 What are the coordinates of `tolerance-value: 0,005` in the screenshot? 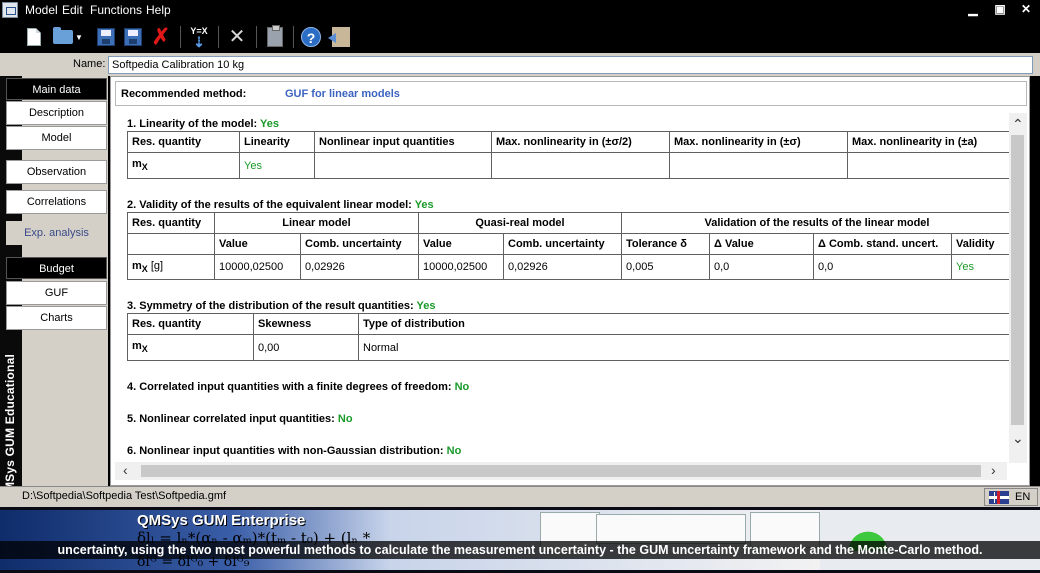 It's located at (665, 267).